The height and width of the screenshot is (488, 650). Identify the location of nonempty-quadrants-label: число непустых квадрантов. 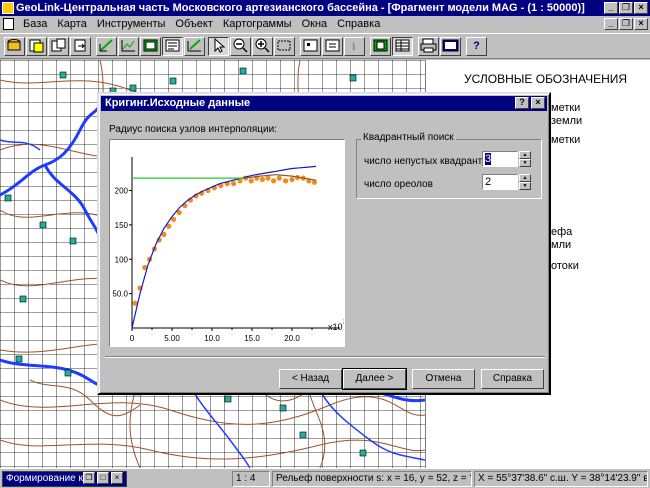
(428, 161).